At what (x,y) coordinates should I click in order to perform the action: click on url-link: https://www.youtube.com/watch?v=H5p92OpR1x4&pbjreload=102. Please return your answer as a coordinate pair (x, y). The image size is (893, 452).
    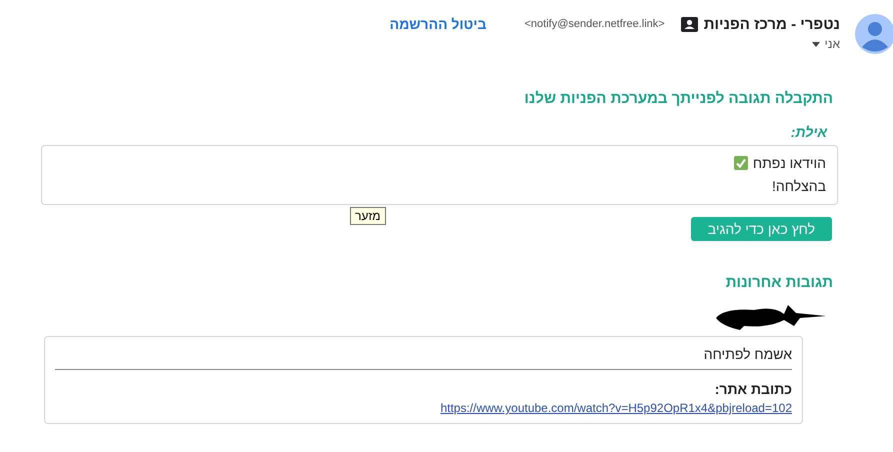
    Looking at the image, I should click on (616, 408).